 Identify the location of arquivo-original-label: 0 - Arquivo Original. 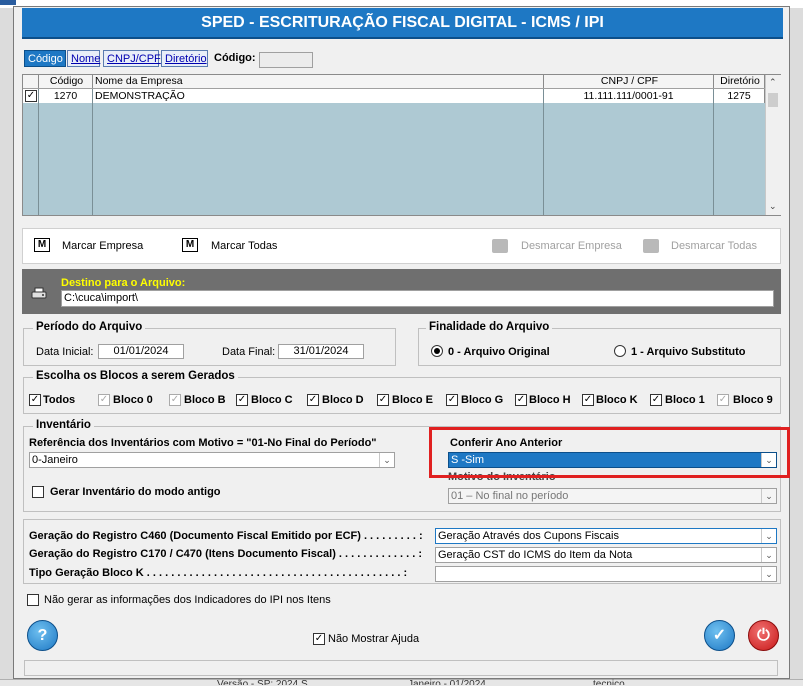
(499, 352).